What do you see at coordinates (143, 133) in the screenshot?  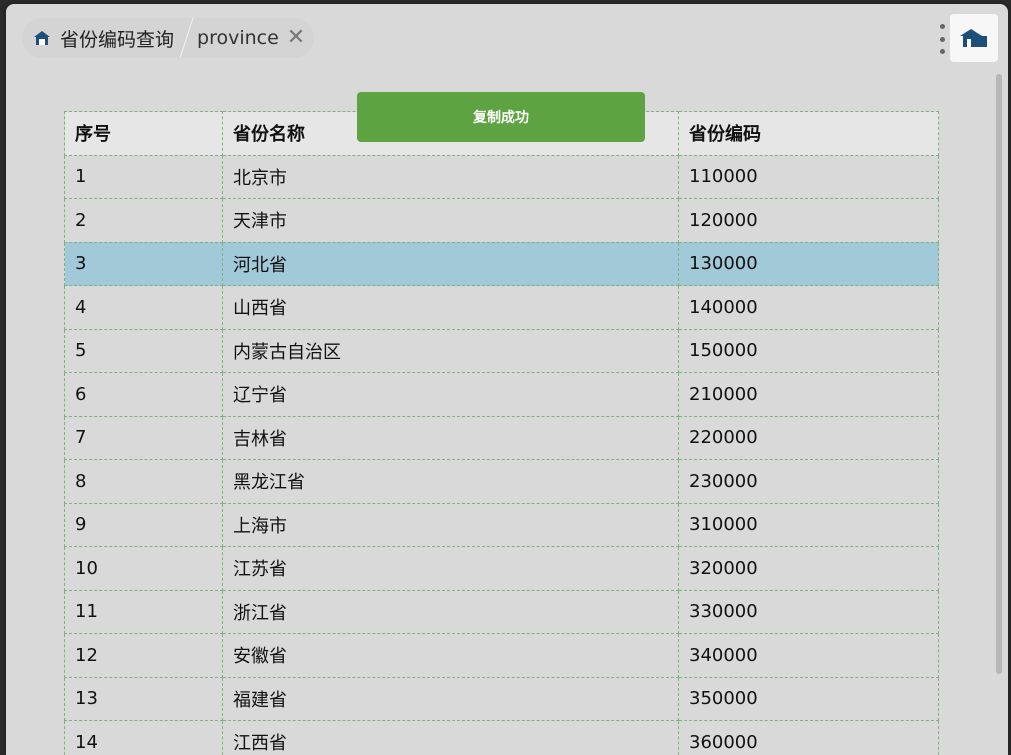 I see `header-index: 序号` at bounding box center [143, 133].